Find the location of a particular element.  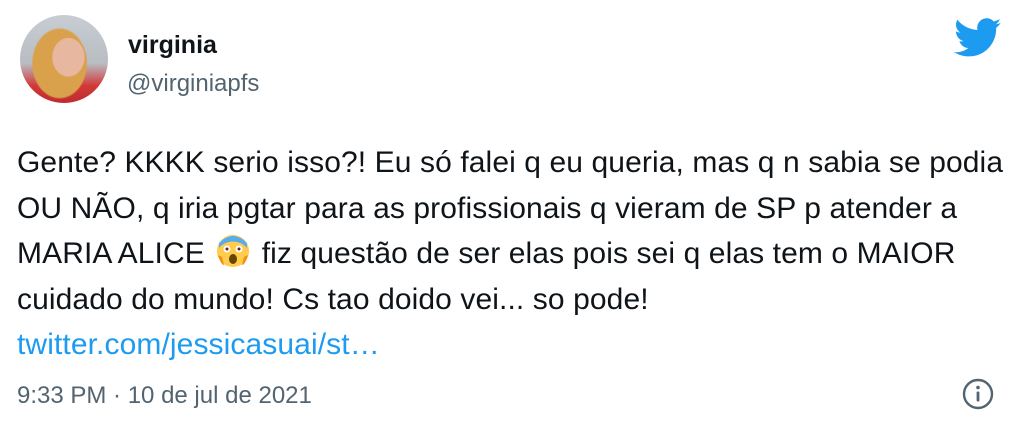

tweet-timestamp: 9:33 PM · 10 de jul de 2021 is located at coordinates (164, 396).